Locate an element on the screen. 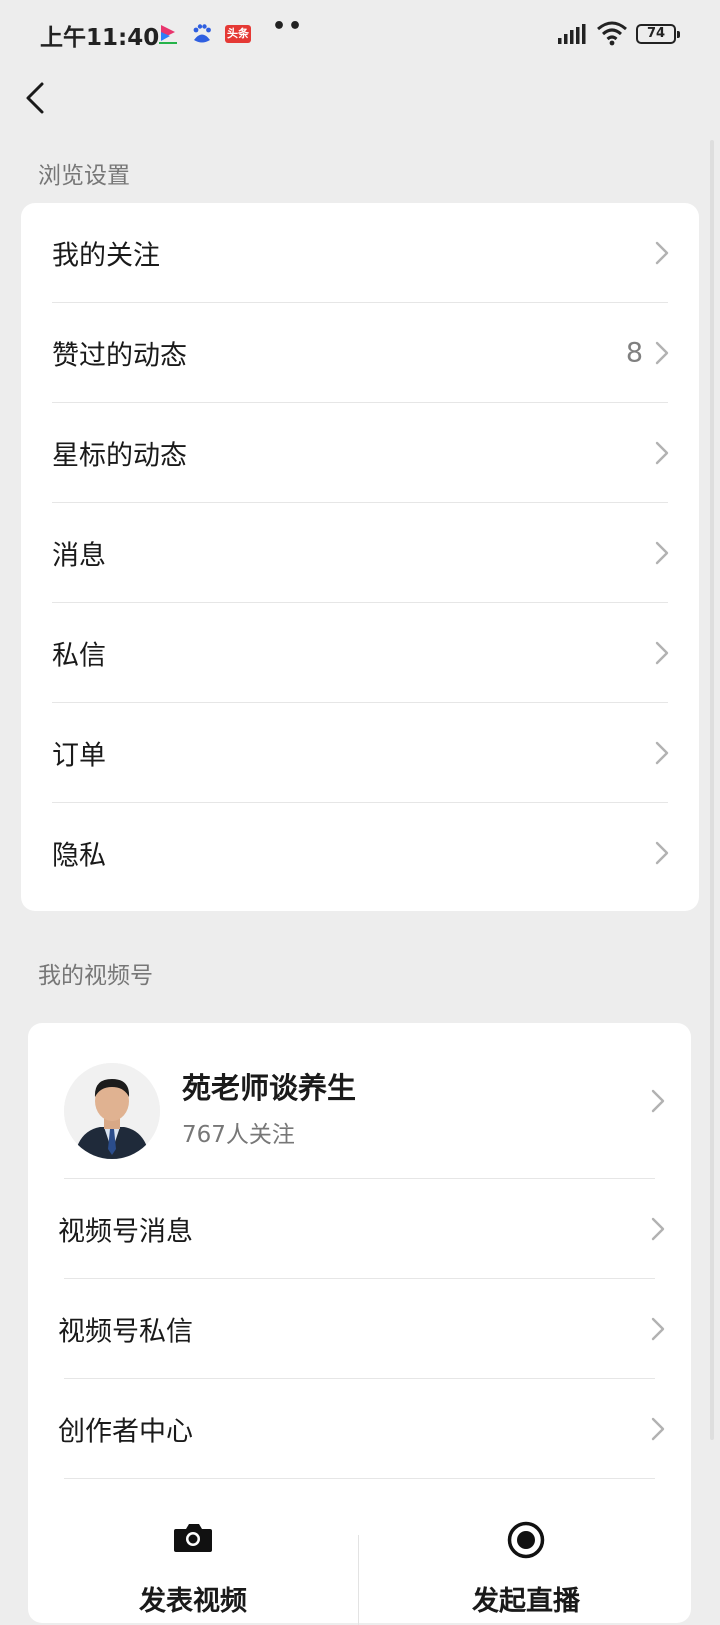 The image size is (720, 1625). toutiao-icon: 头条 is located at coordinates (238, 34).